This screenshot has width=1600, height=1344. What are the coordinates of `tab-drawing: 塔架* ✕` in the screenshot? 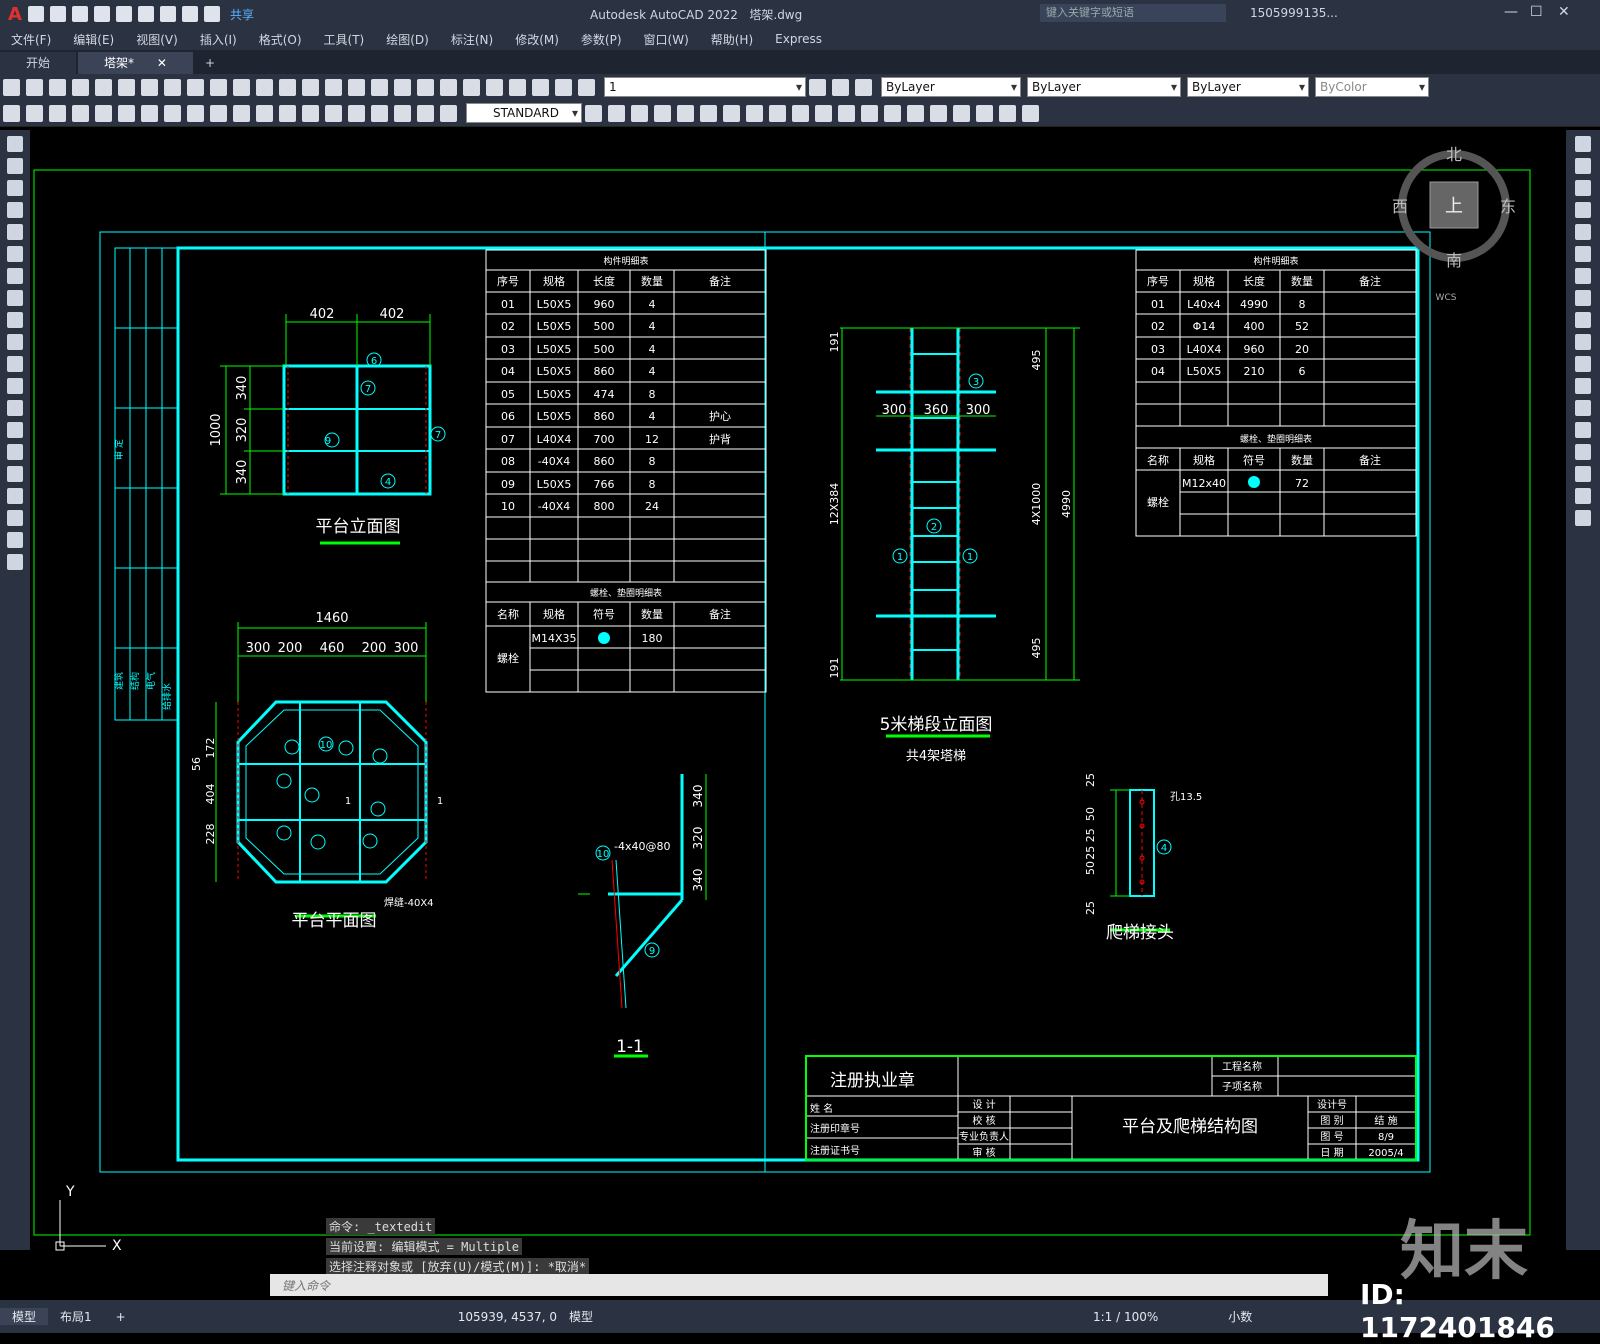 It's located at (135, 63).